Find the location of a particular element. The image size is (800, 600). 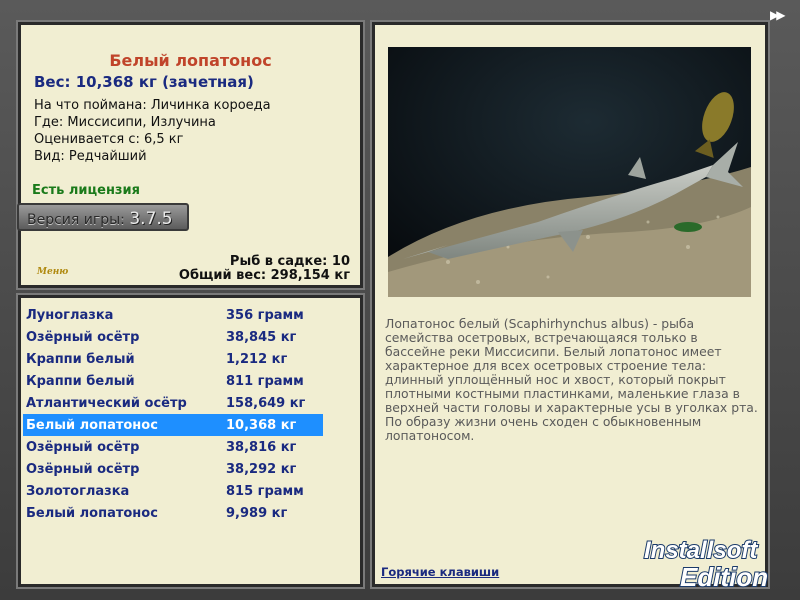

catch-weight: 815 грамм is located at coordinates (265, 491).